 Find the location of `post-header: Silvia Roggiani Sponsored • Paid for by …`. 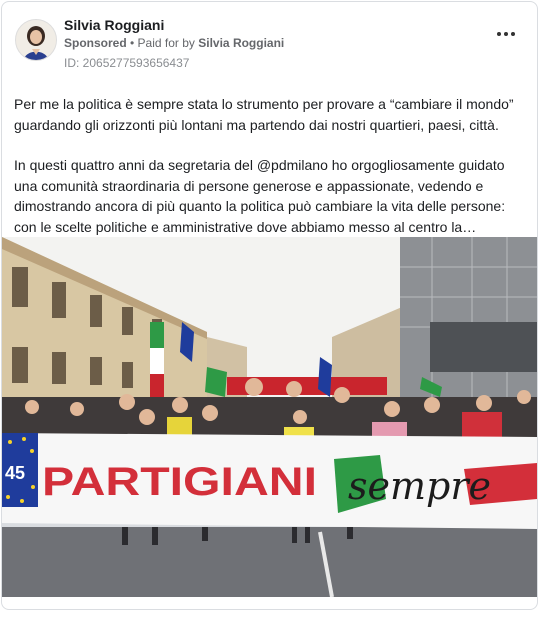

post-header: Silvia Roggiani Sponsored • Paid for by … is located at coordinates (269, 42).